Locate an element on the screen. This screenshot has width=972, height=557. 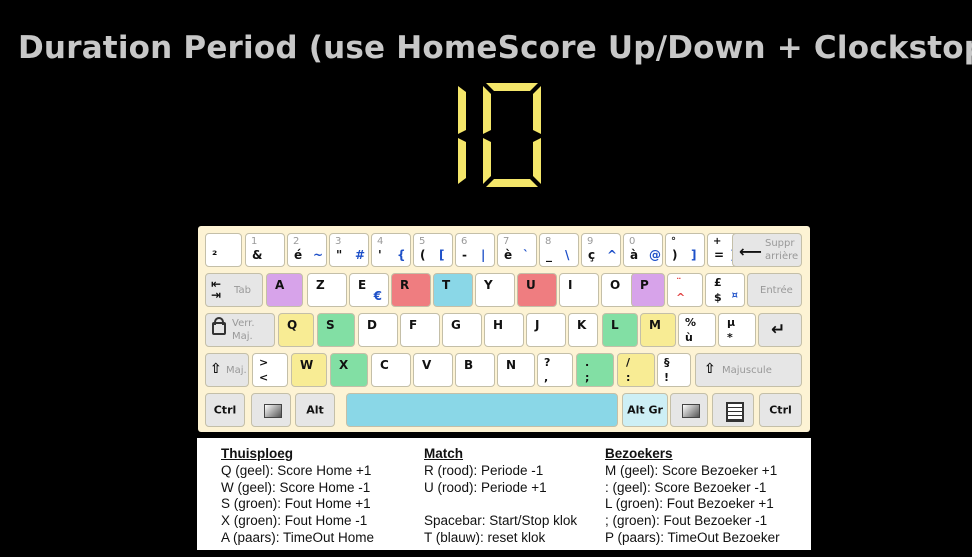
legend-line: M (geel): Score Bezoeker +1 is located at coordinates (691, 470).